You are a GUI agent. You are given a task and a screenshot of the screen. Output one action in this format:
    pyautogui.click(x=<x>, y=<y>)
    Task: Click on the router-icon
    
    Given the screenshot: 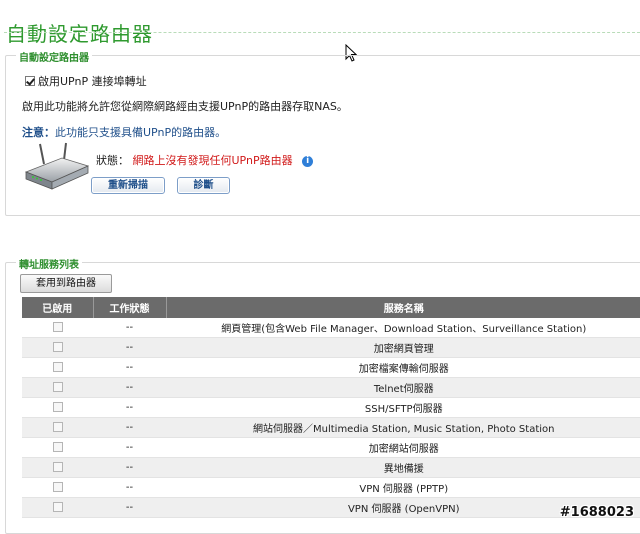 What is the action you would take?
    pyautogui.click(x=57, y=166)
    